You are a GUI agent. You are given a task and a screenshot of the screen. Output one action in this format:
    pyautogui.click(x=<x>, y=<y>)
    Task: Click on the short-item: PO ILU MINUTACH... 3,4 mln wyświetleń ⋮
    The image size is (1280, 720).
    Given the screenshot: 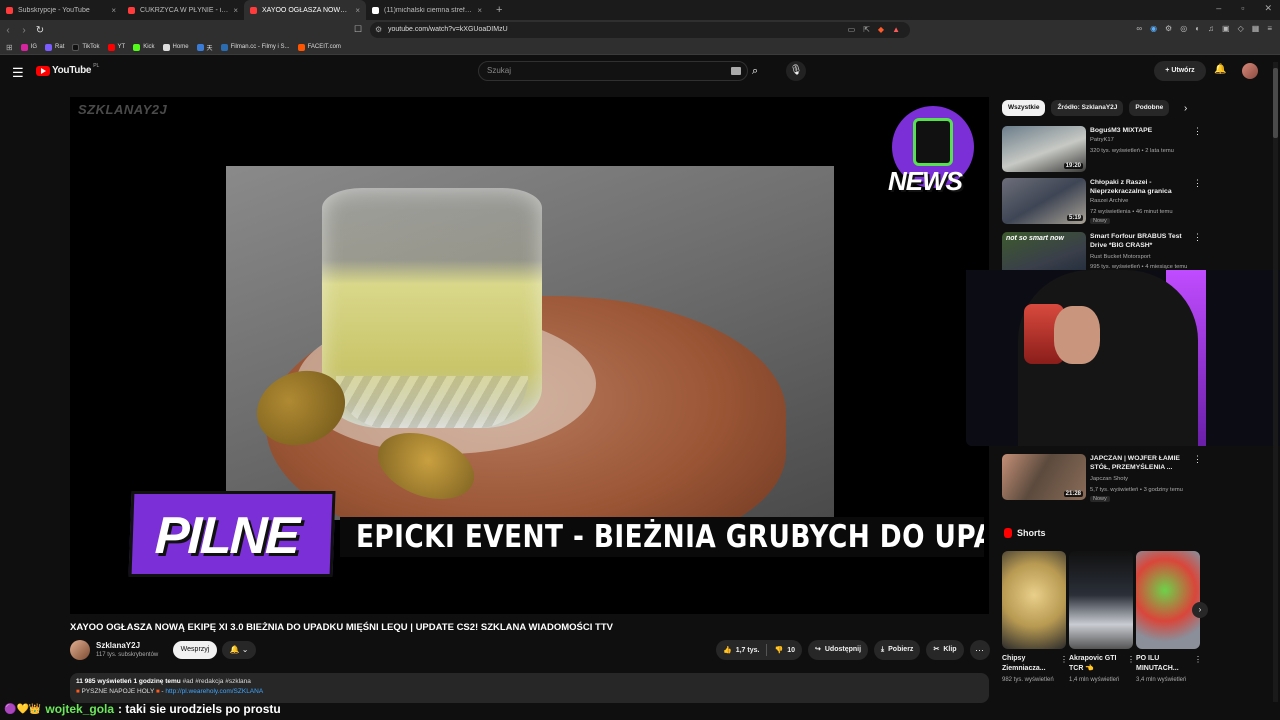 What is the action you would take?
    pyautogui.click(x=1169, y=617)
    